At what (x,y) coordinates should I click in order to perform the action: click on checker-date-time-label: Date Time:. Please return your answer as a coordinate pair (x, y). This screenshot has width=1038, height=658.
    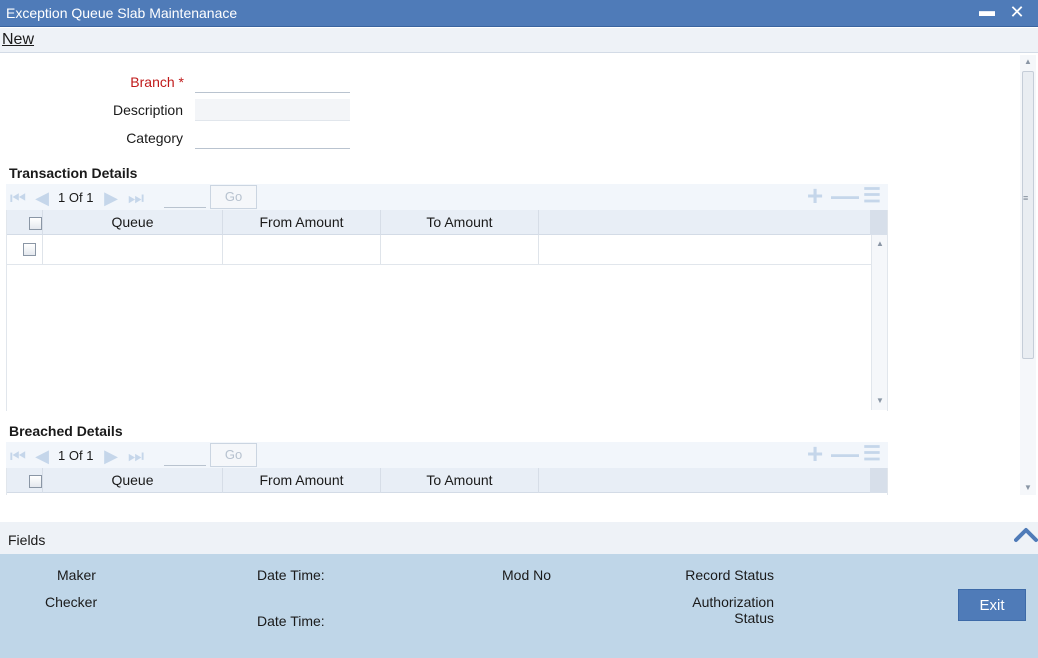
    Looking at the image, I should click on (291, 621).